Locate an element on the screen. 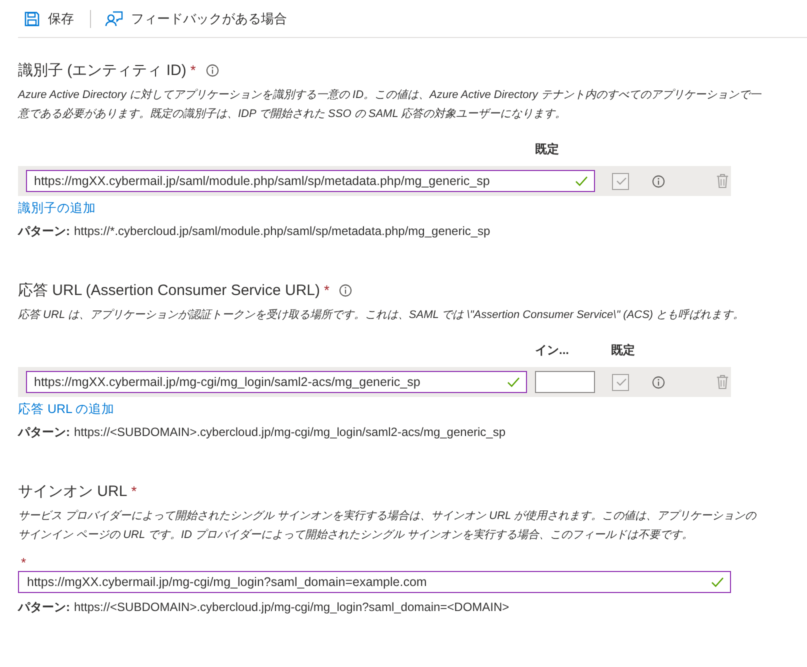 This screenshot has width=807, height=667. section-description: 応答 URL は、アプリケーションが認証トークンを受け取る場所です。これは、SAML では \"Assertion Consumer Service\" (ACS) とも呼ばれます。 is located at coordinates (382, 315).